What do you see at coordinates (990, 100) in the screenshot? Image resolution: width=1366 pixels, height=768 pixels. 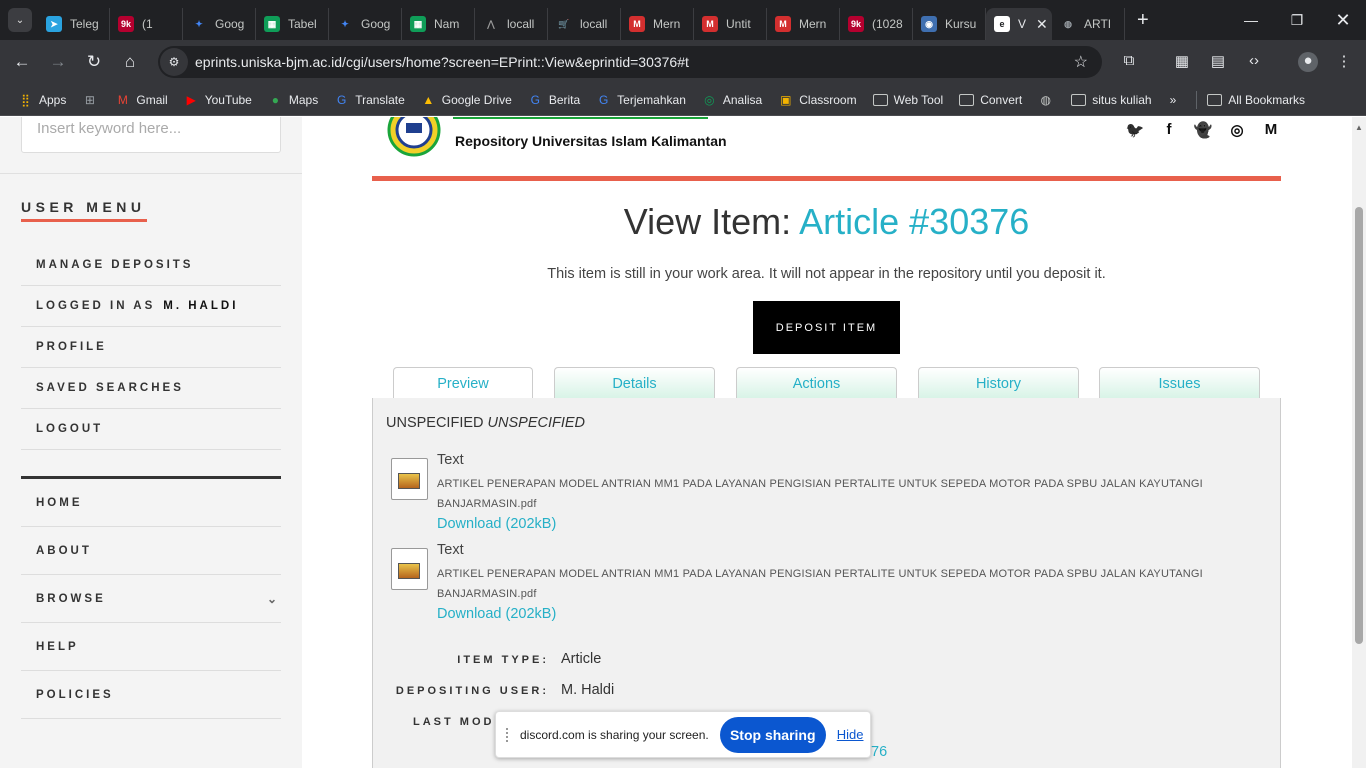 I see `bookmark-item: Convert` at bounding box center [990, 100].